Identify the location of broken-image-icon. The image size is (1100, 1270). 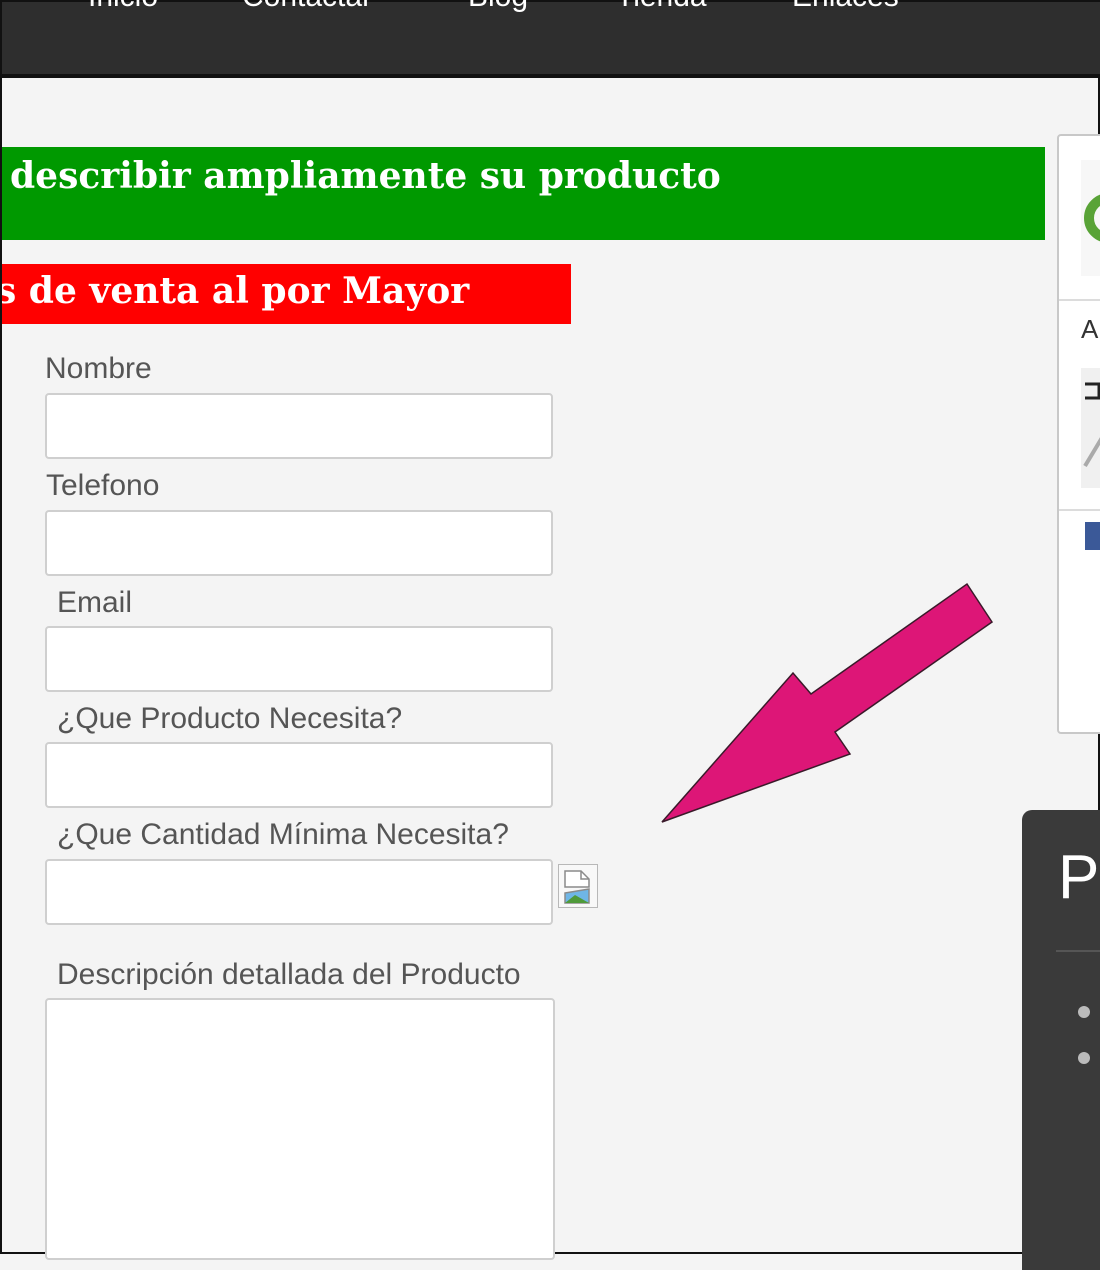
(578, 886).